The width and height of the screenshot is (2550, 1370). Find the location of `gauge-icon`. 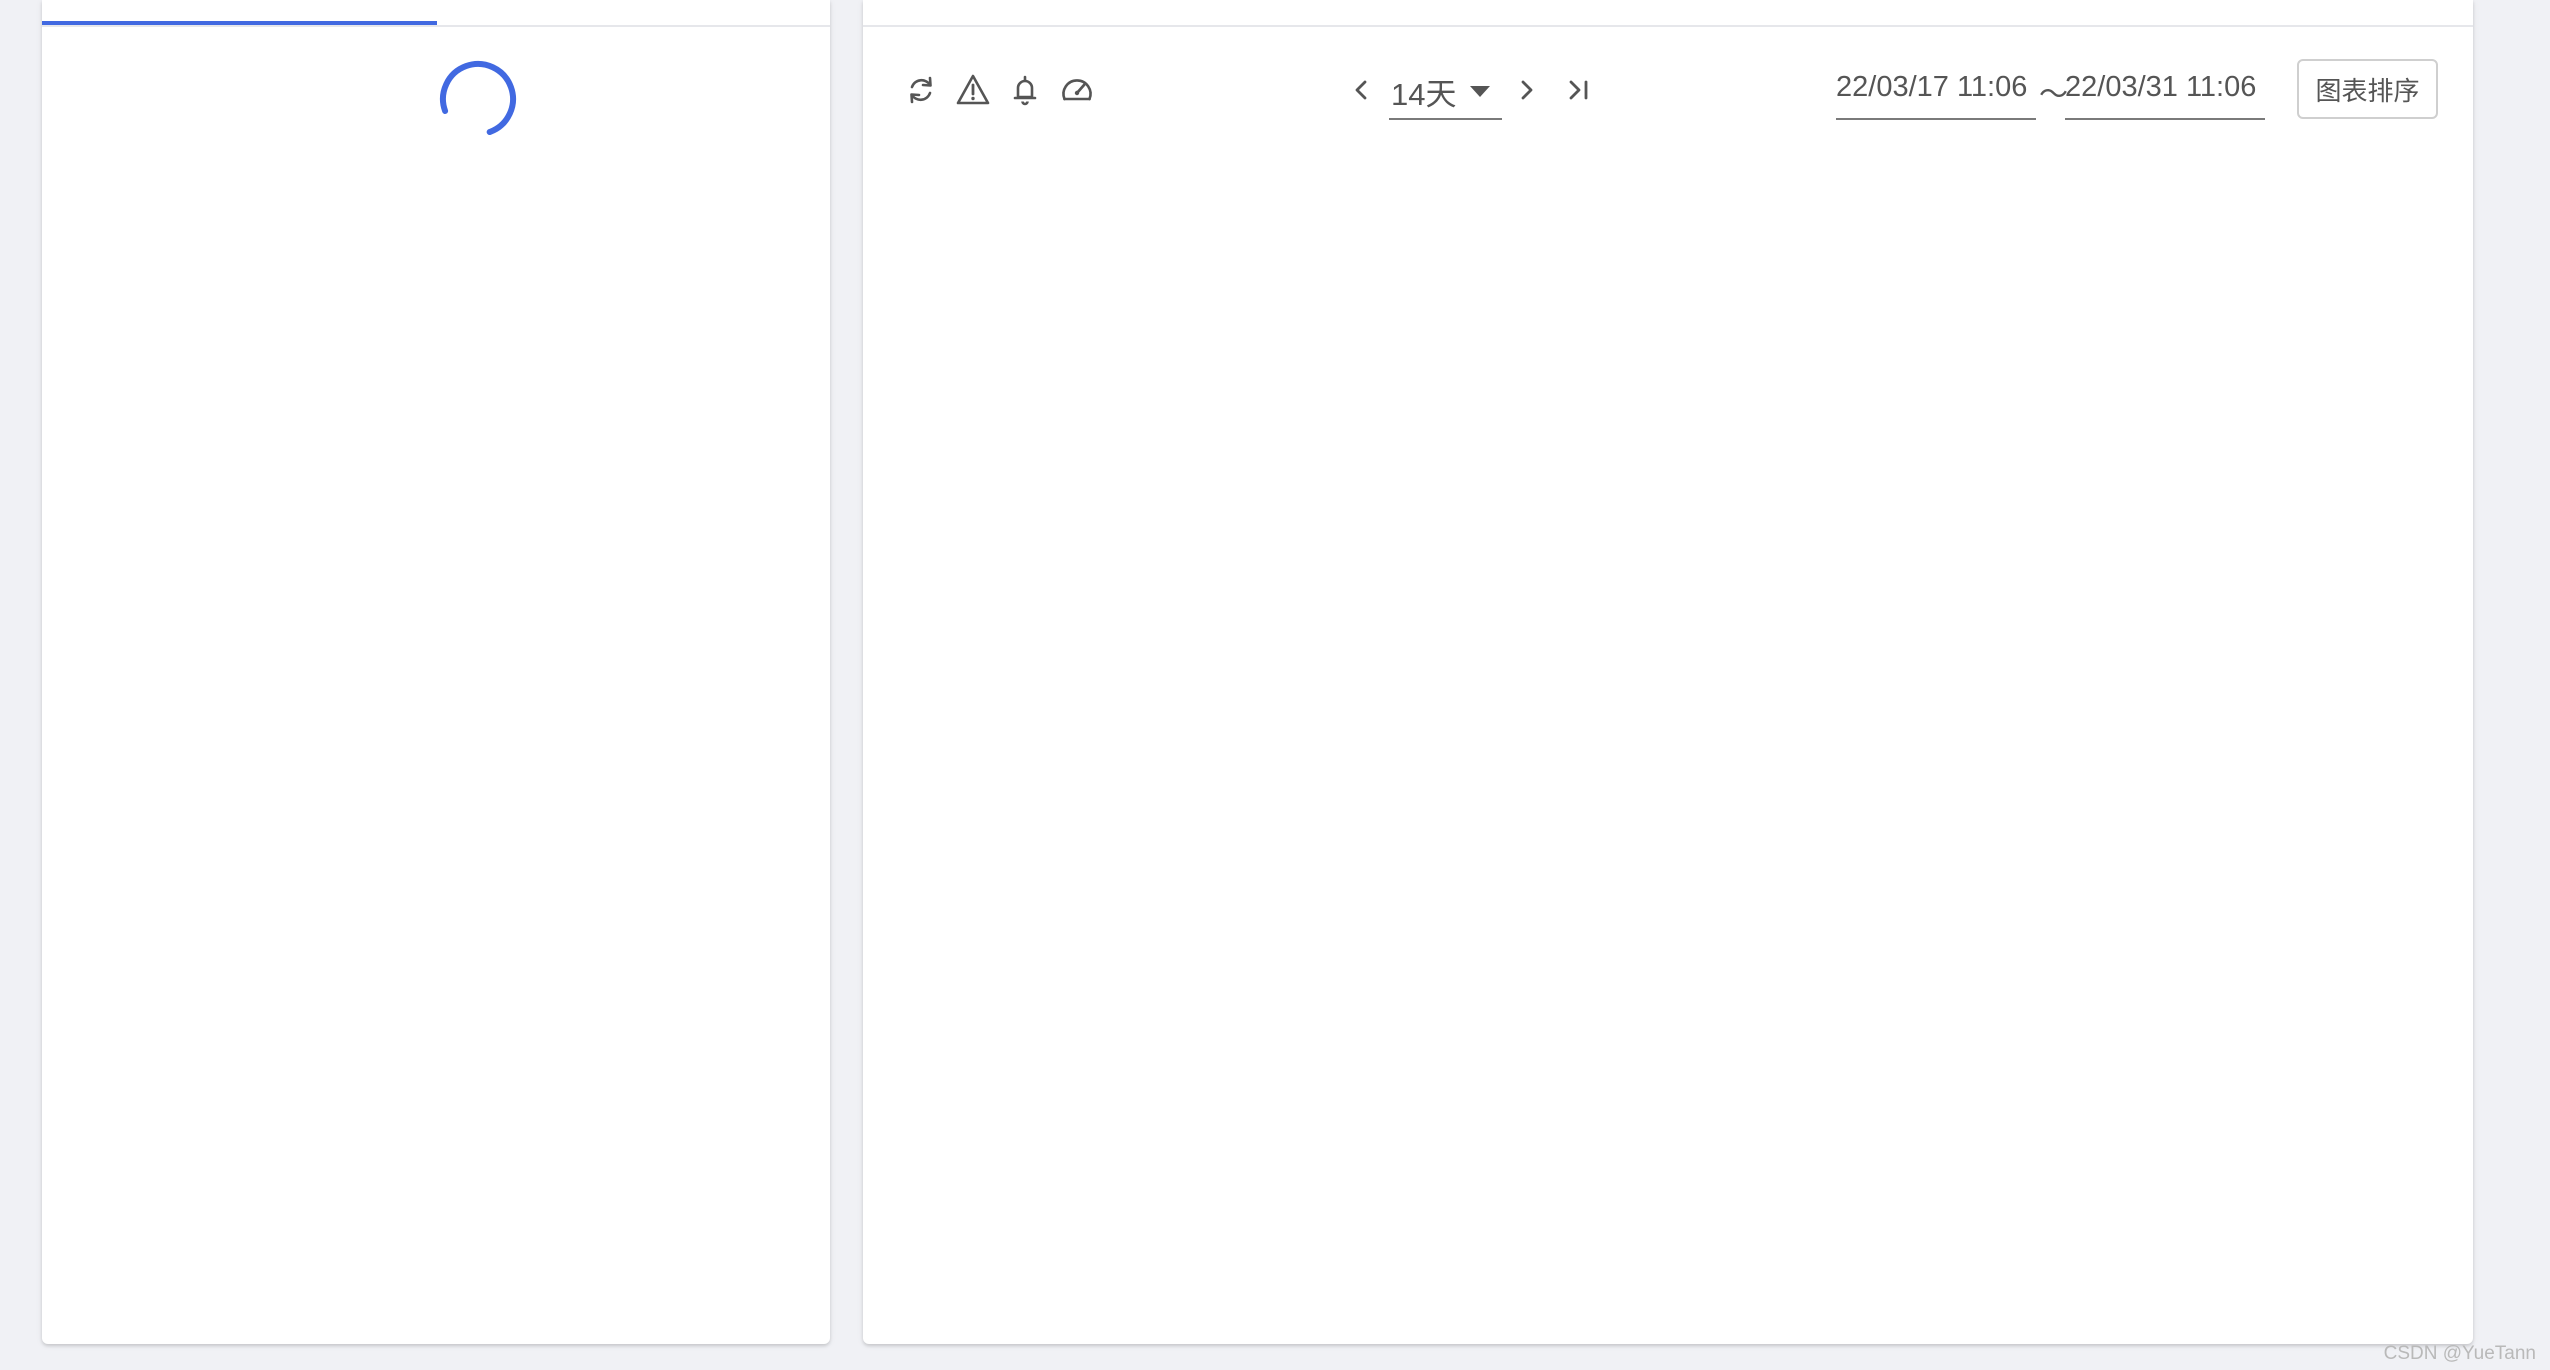

gauge-icon is located at coordinates (1077, 90).